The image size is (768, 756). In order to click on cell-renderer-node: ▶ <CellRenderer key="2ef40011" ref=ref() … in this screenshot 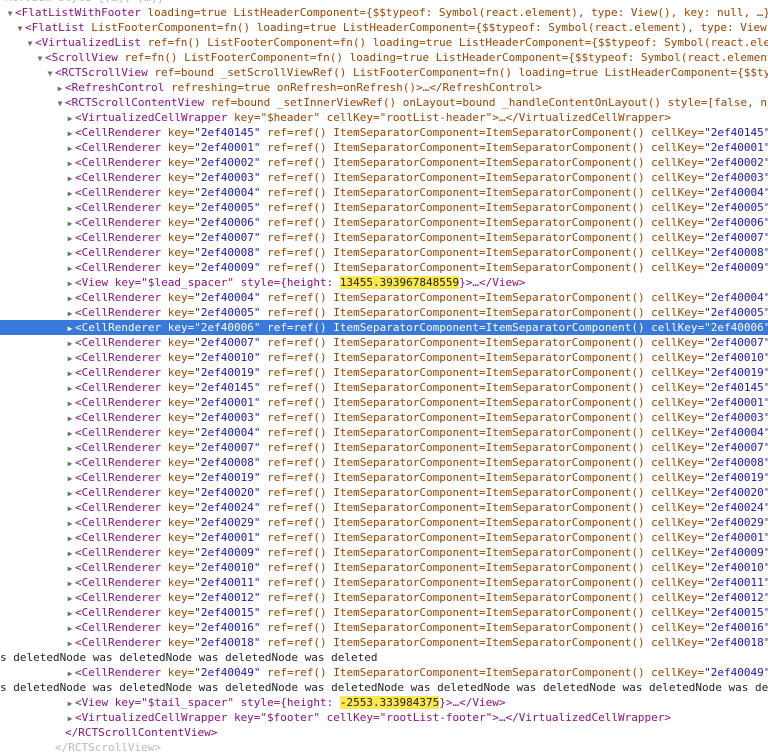, I will do `click(384, 582)`.